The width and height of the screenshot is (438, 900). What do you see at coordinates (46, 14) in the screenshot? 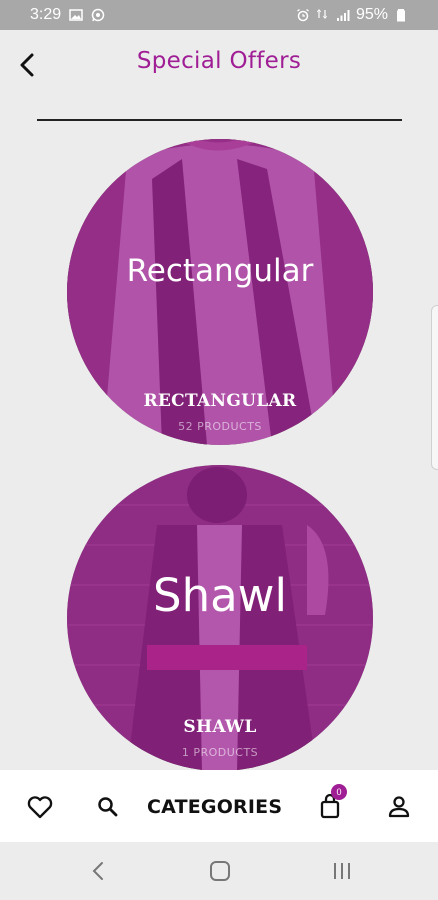
I see `status-time: 3:29` at bounding box center [46, 14].